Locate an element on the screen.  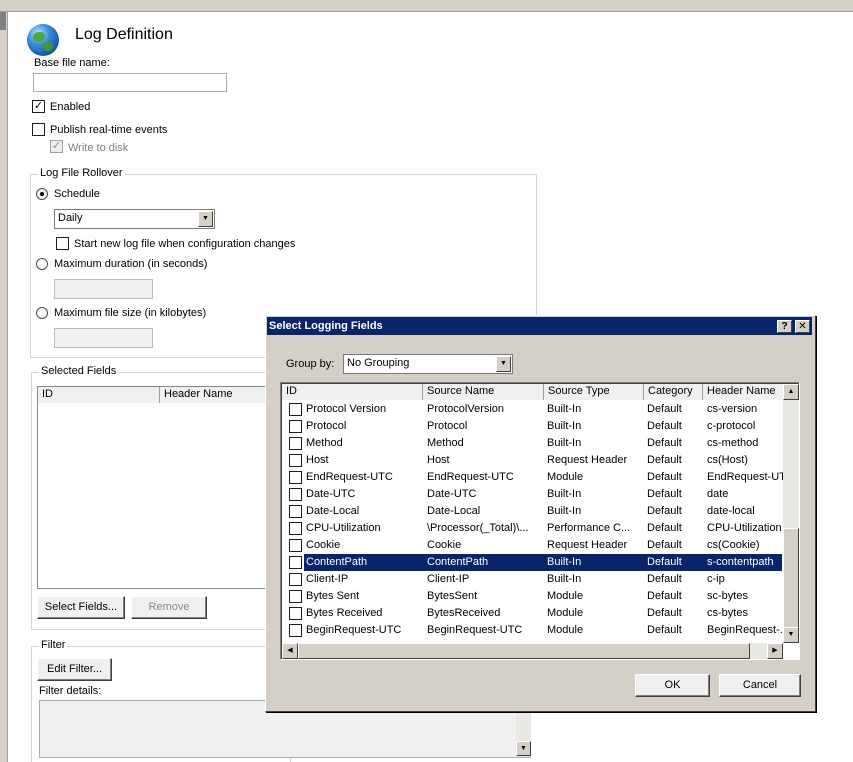
cell-source-name: ProtocolVersion is located at coordinates (466, 409).